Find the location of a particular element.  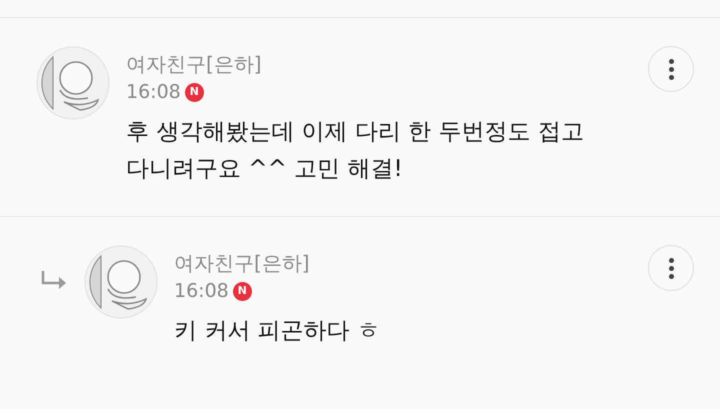

comment-text: 후 생각해봤는데 이제 다리 한 두번정도 접고 다니려구요 ^^ 고민 해결! is located at coordinates (355, 151).